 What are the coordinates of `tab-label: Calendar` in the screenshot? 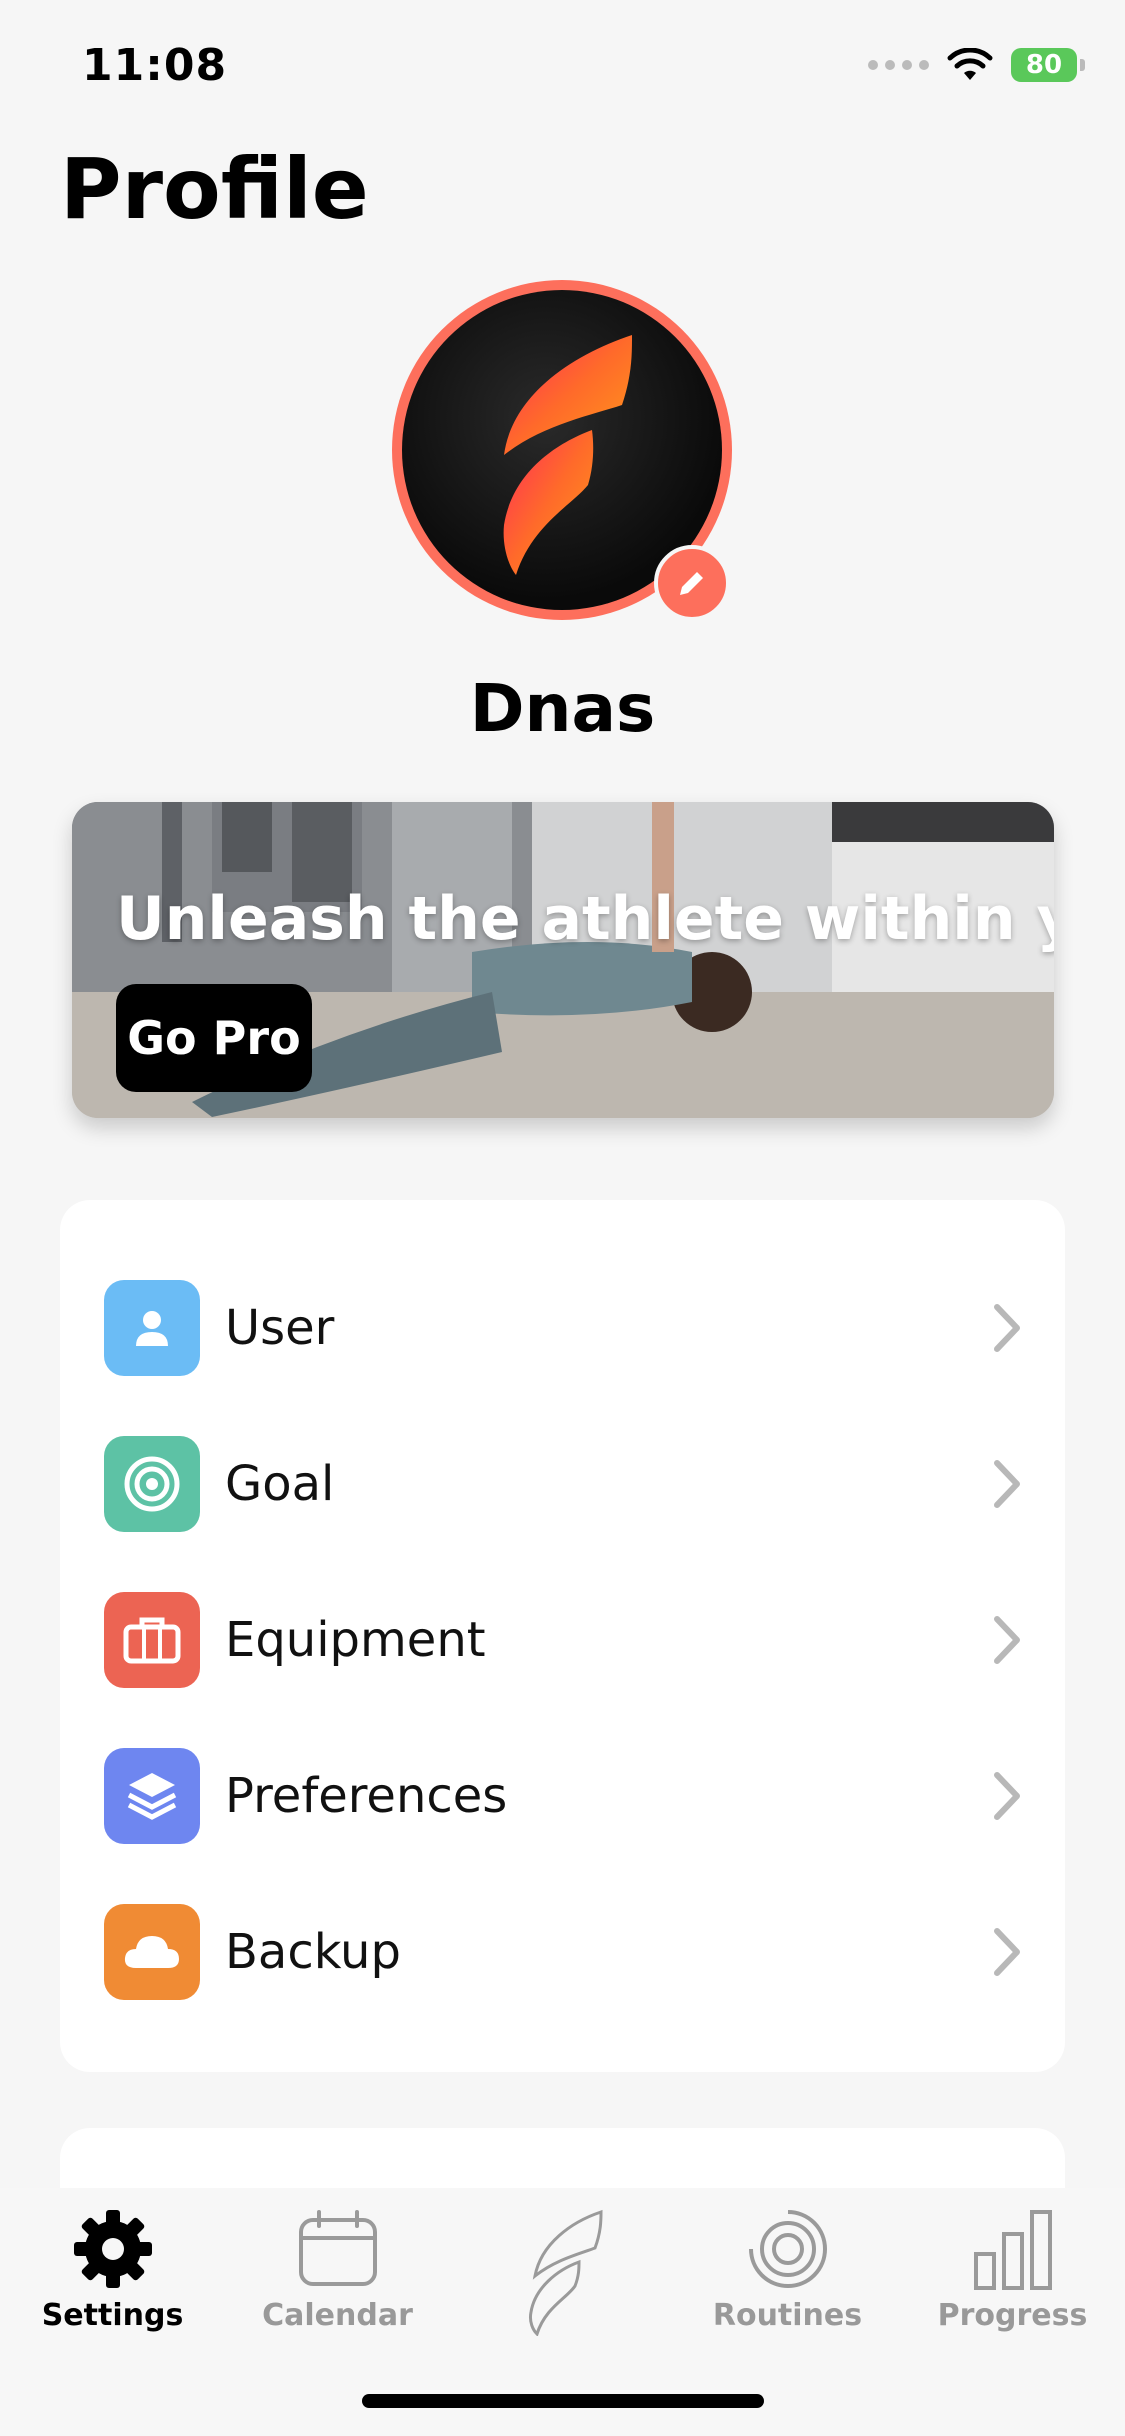 It's located at (337, 2315).